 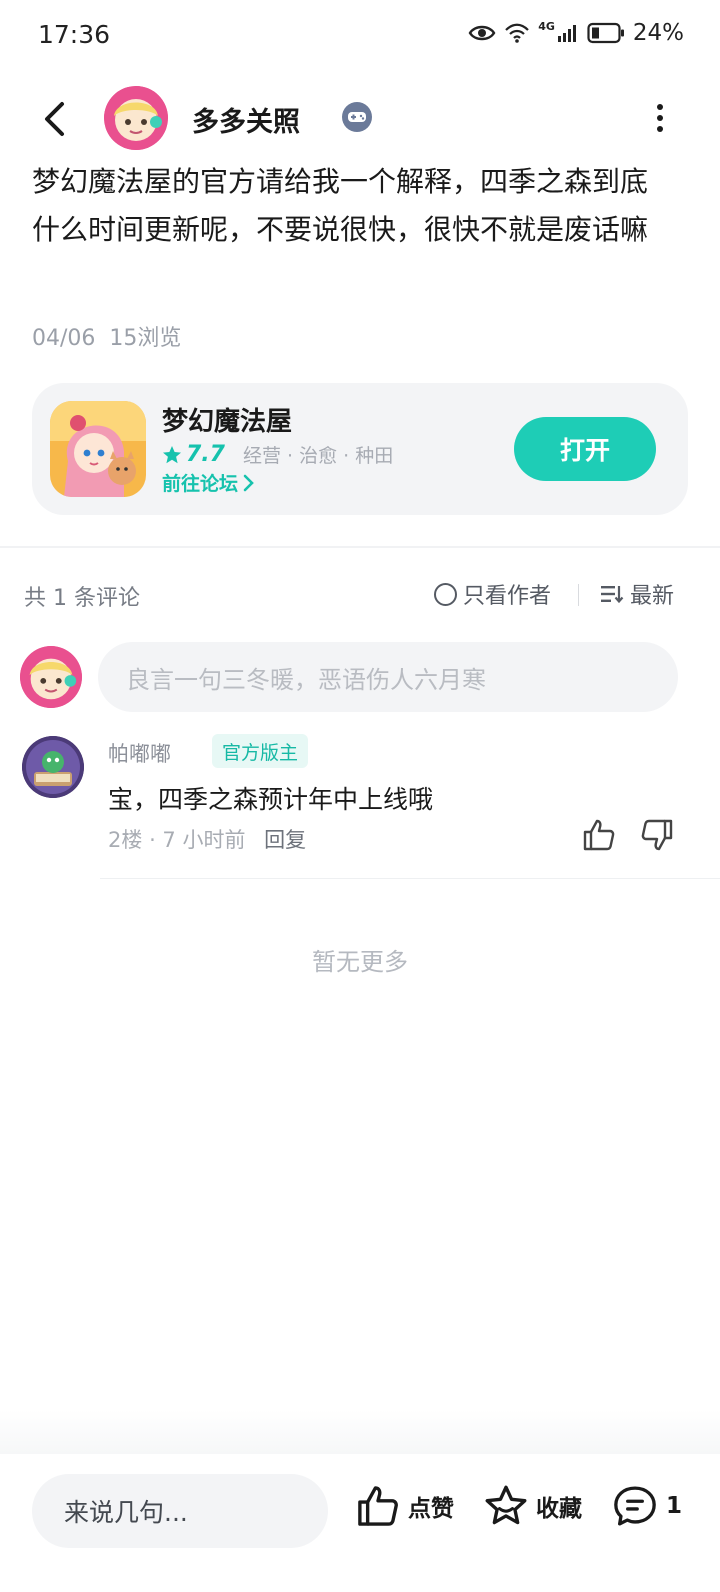 What do you see at coordinates (145, 338) in the screenshot?
I see `post-views: 15浏览` at bounding box center [145, 338].